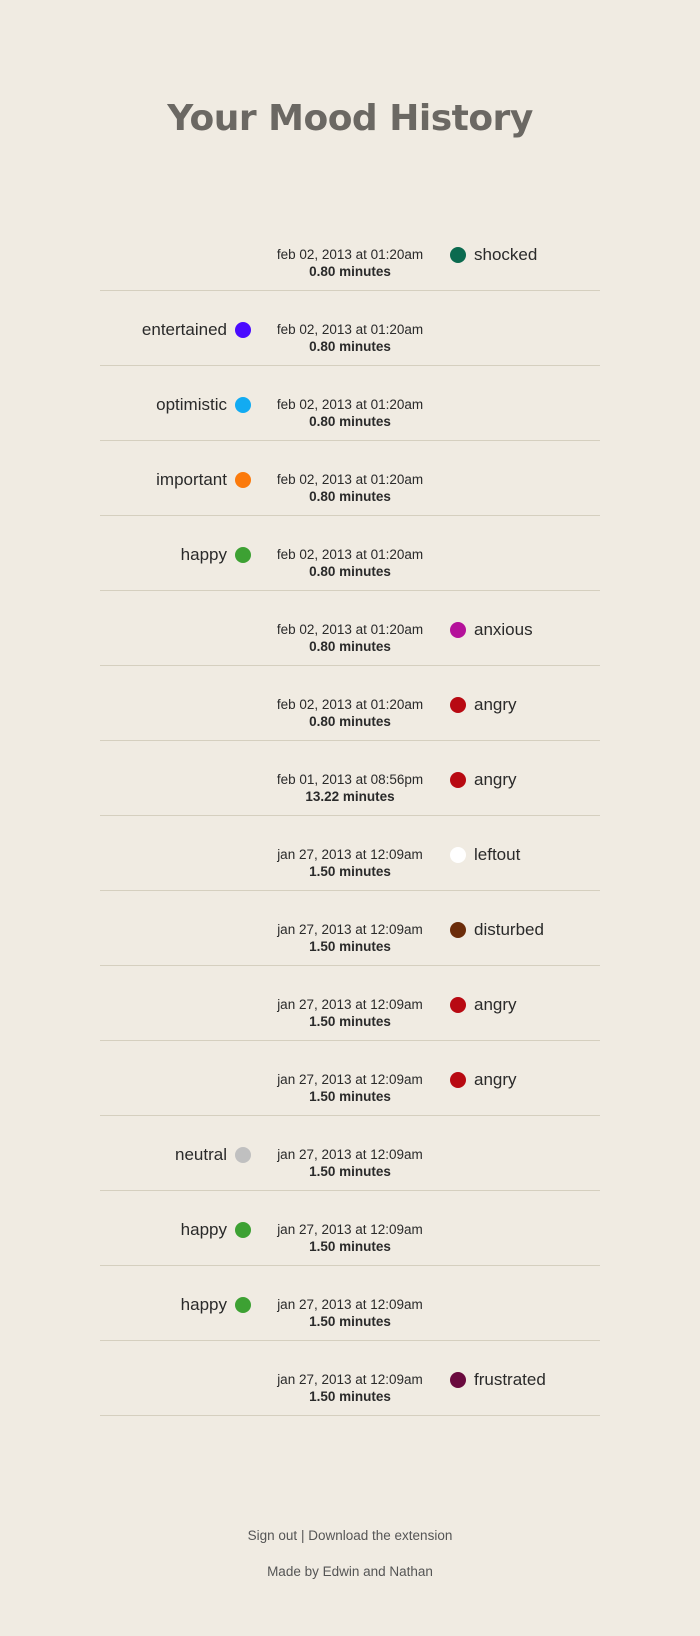  What do you see at coordinates (509, 929) in the screenshot?
I see `mood-label: disturbed` at bounding box center [509, 929].